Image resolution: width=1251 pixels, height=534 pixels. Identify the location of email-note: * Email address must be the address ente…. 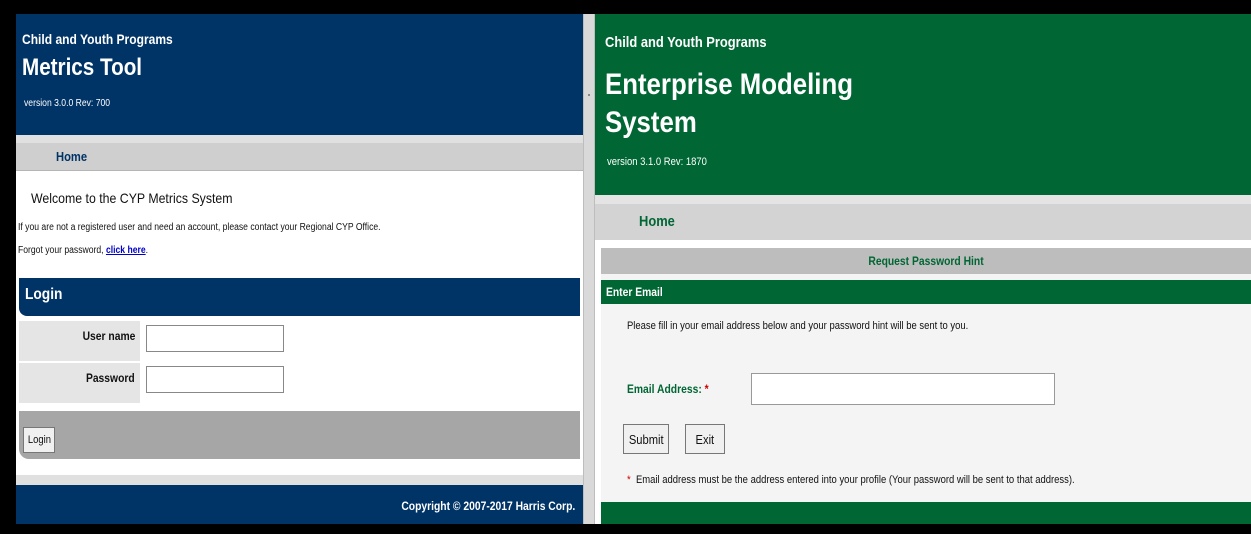
(851, 480).